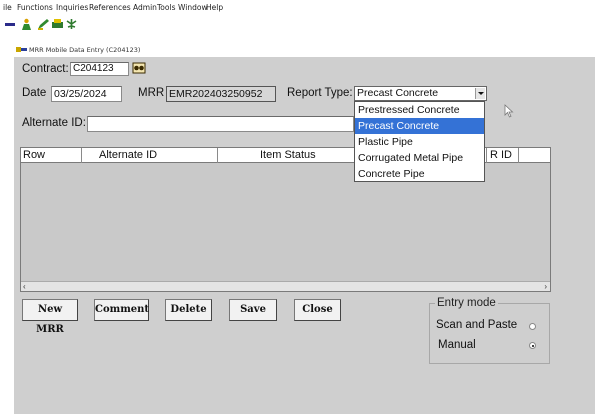 The height and width of the screenshot is (414, 595). I want to click on new-mrr-button: New MRR, so click(50, 317).